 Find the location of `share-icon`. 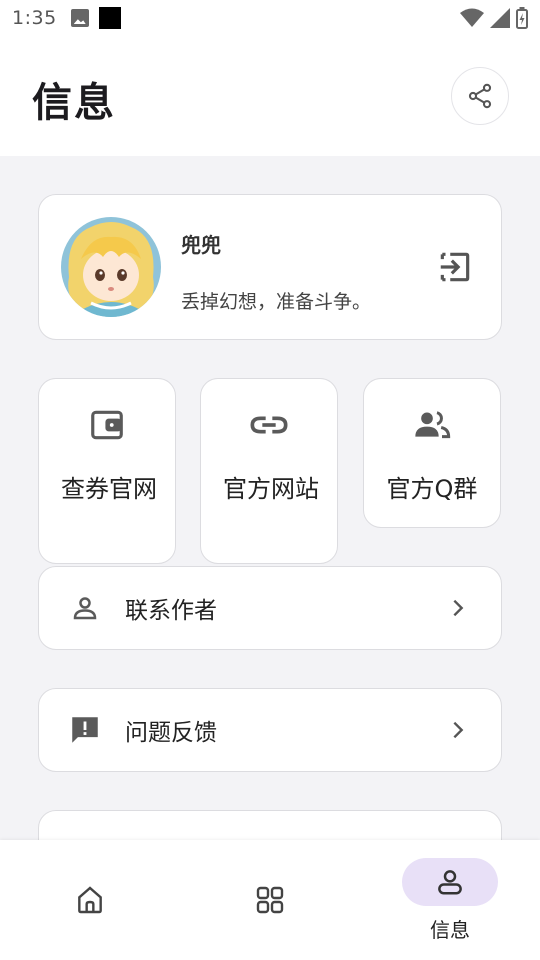

share-icon is located at coordinates (480, 96).